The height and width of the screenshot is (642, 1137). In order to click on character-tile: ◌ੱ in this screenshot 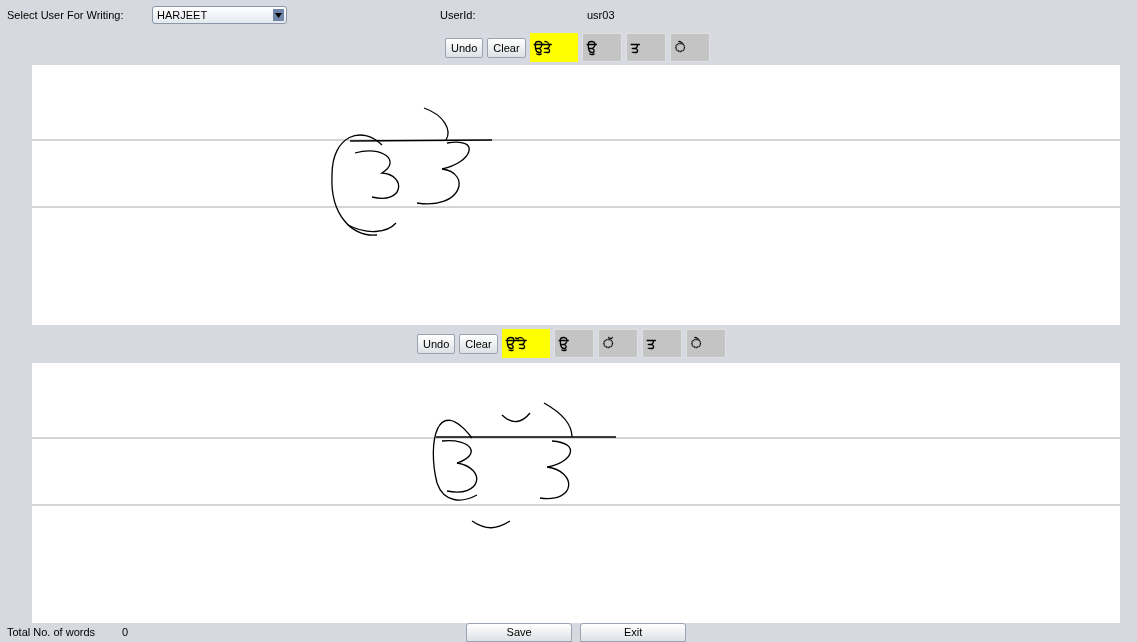, I will do `click(617, 344)`.